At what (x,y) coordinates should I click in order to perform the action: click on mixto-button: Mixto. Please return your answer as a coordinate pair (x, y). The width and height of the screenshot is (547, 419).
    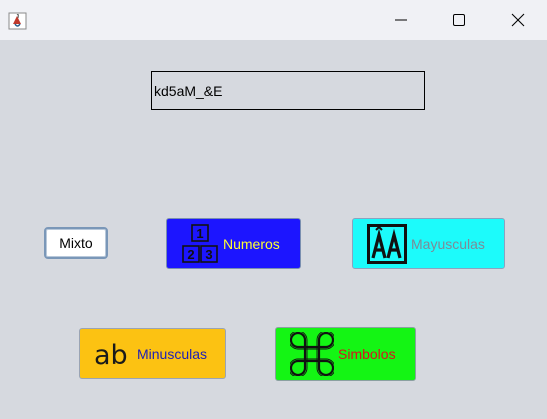
    Looking at the image, I should click on (76, 243).